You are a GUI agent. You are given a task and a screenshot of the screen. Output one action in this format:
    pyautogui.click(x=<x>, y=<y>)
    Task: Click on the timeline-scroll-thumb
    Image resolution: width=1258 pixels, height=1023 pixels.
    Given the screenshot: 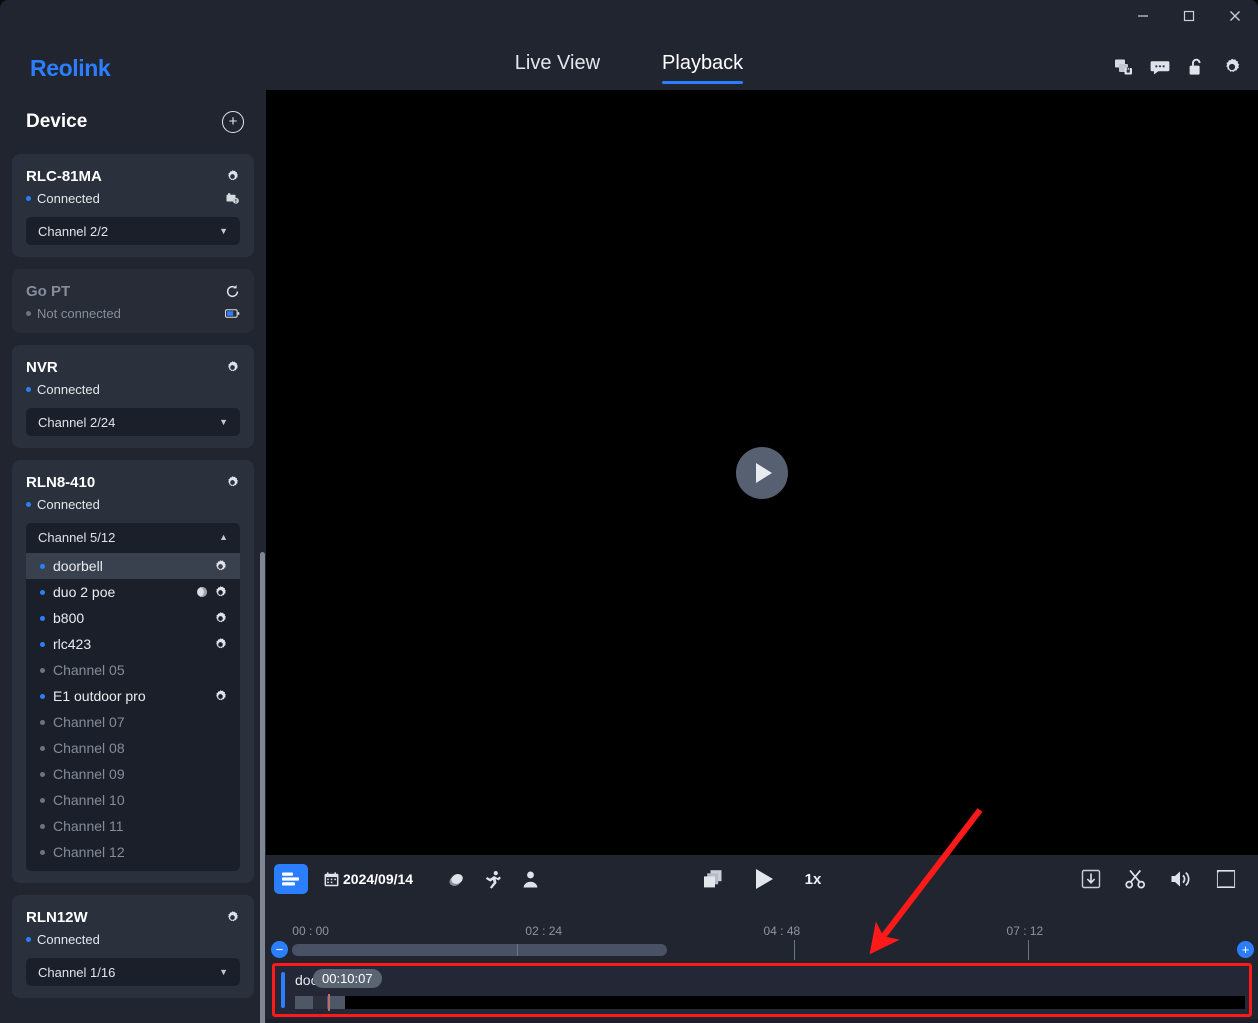 What is the action you would take?
    pyautogui.click(x=480, y=950)
    